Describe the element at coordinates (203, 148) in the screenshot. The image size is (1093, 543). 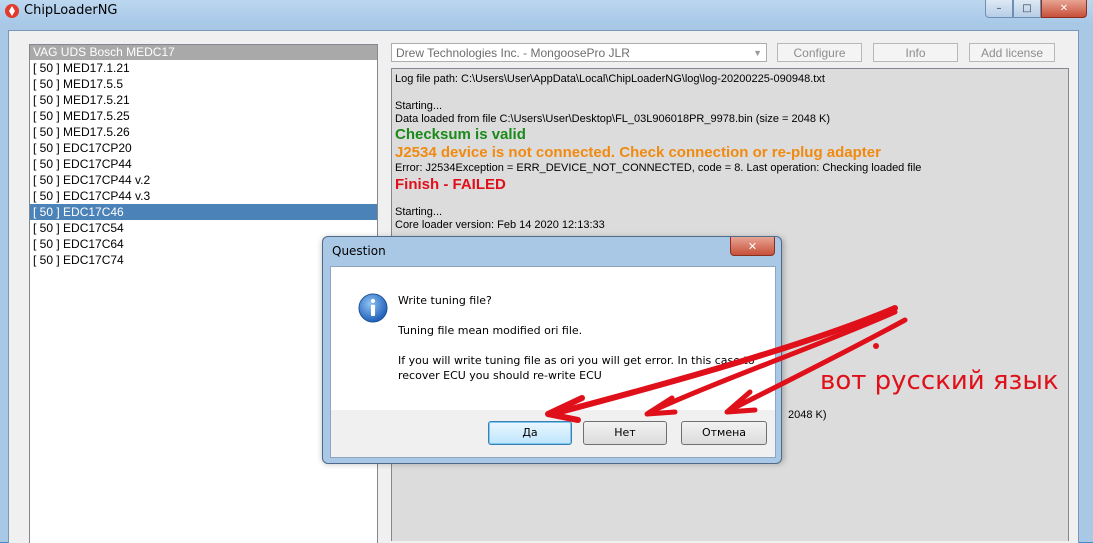
I see `ecu-list-item: [ 50 ] EDC17CP20` at that location.